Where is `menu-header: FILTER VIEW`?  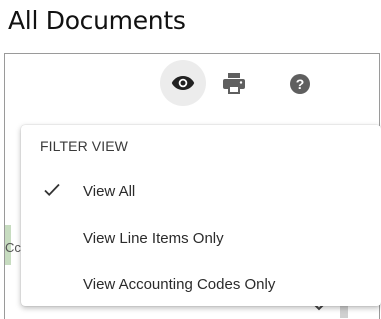
menu-header: FILTER VIEW is located at coordinates (84, 146).